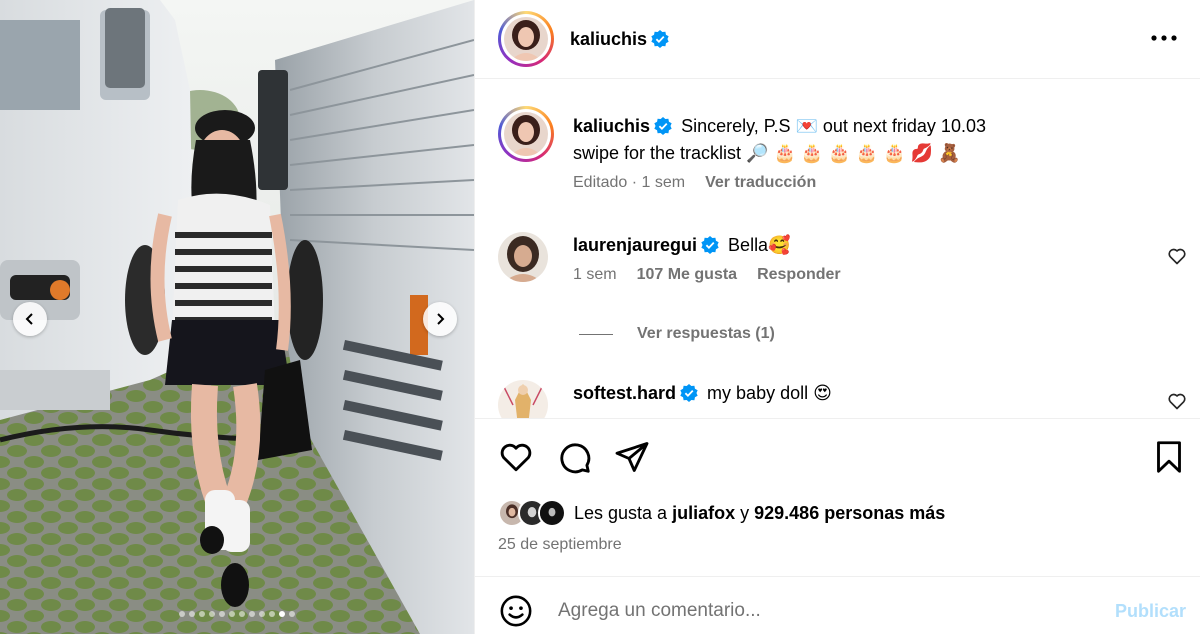  Describe the element at coordinates (632, 457) in the screenshot. I see `share-icon` at that location.